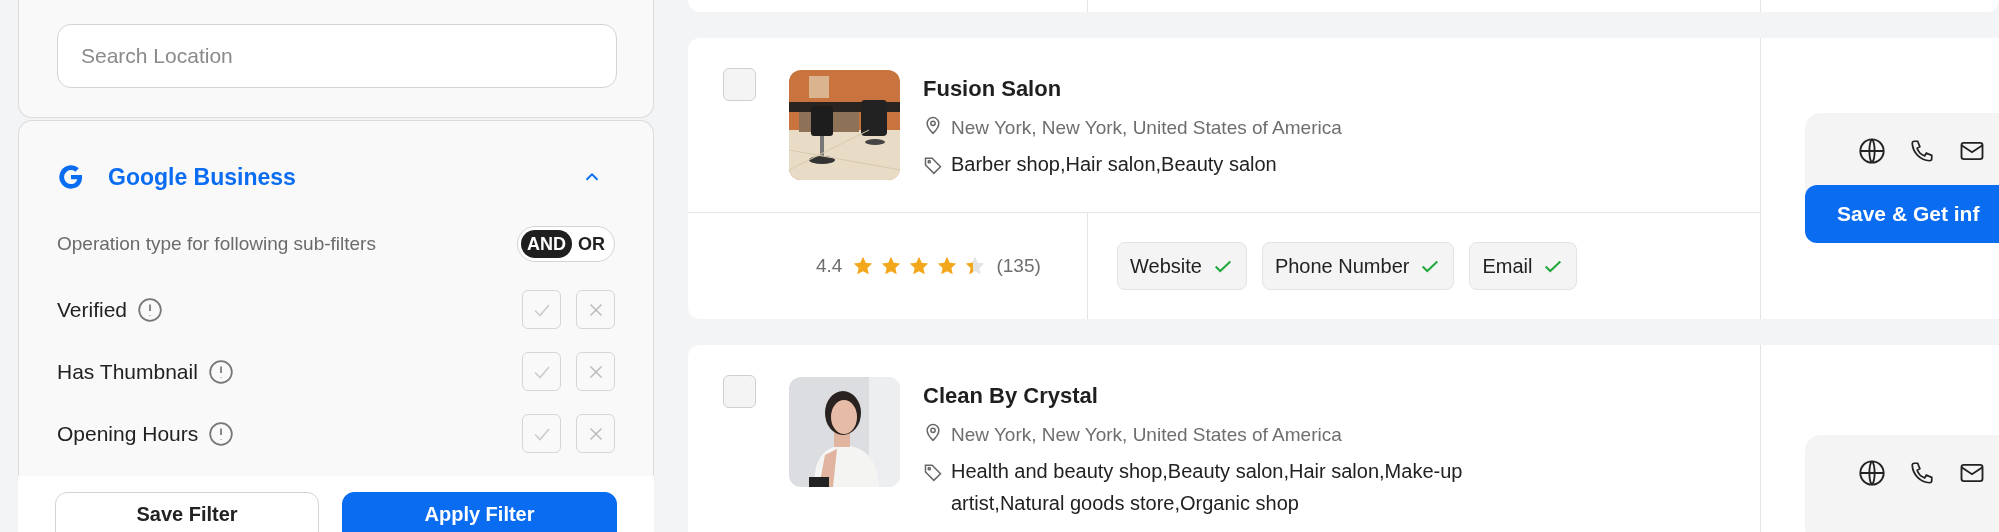 This screenshot has width=1999, height=532. I want to click on google-g-icon, so click(71, 177).